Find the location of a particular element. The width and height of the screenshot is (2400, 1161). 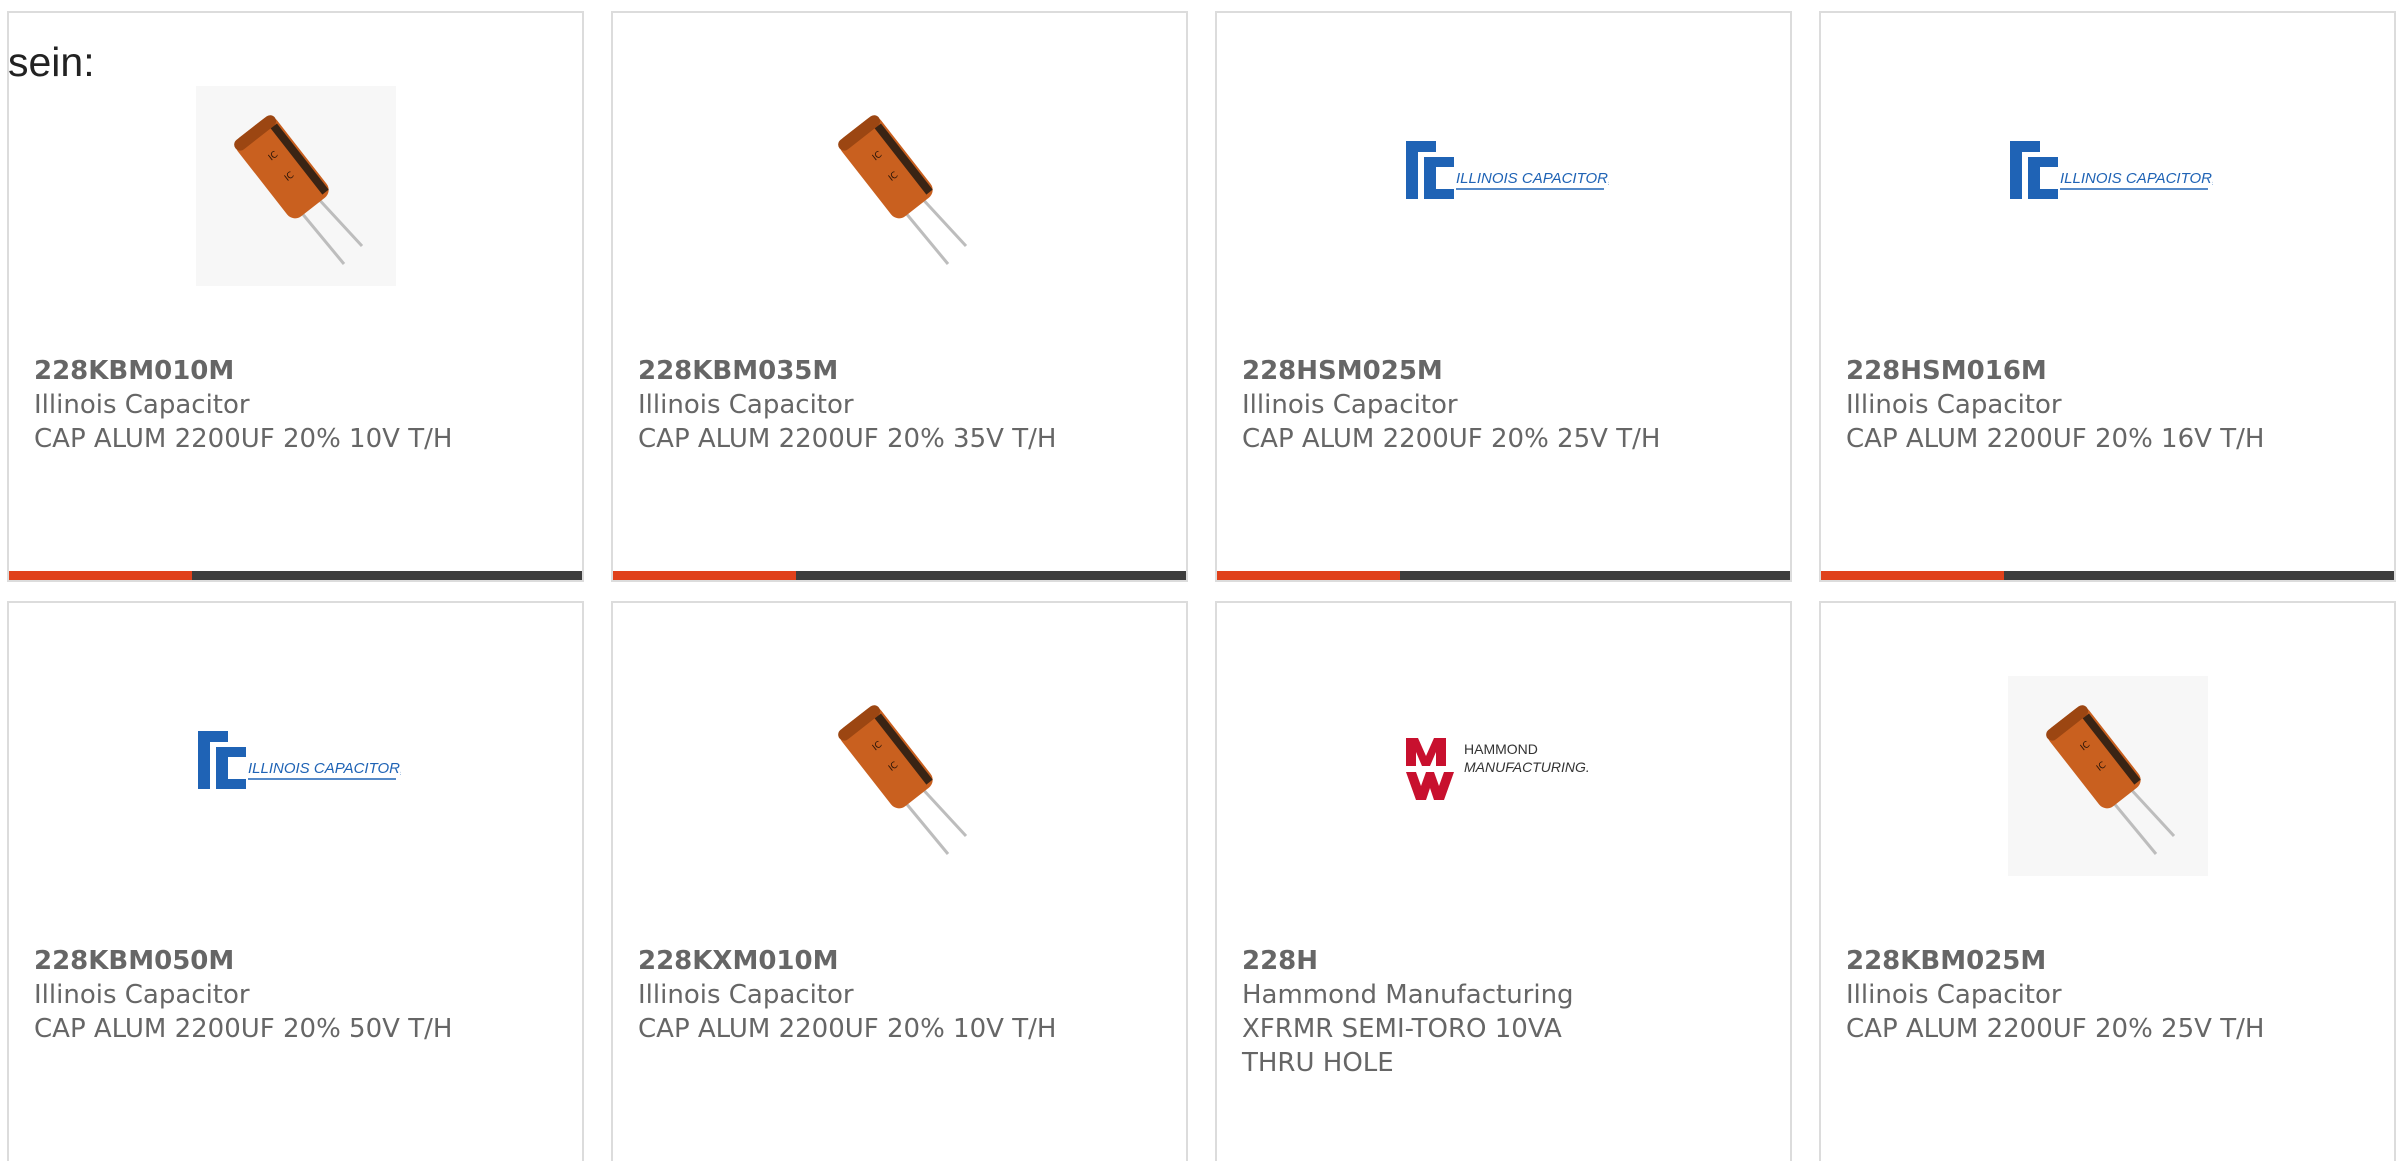

description: CAP ALUM 2200UF 20% 16V T/H is located at coordinates (2055, 439).